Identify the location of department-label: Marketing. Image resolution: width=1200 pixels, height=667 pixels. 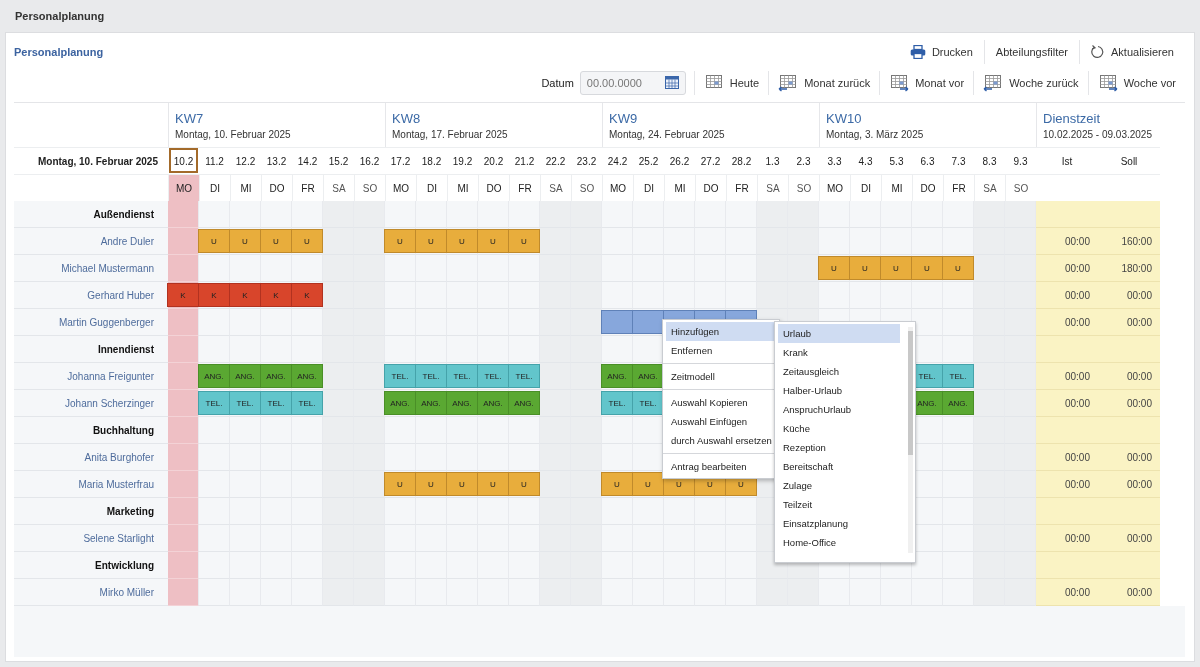
(130, 511).